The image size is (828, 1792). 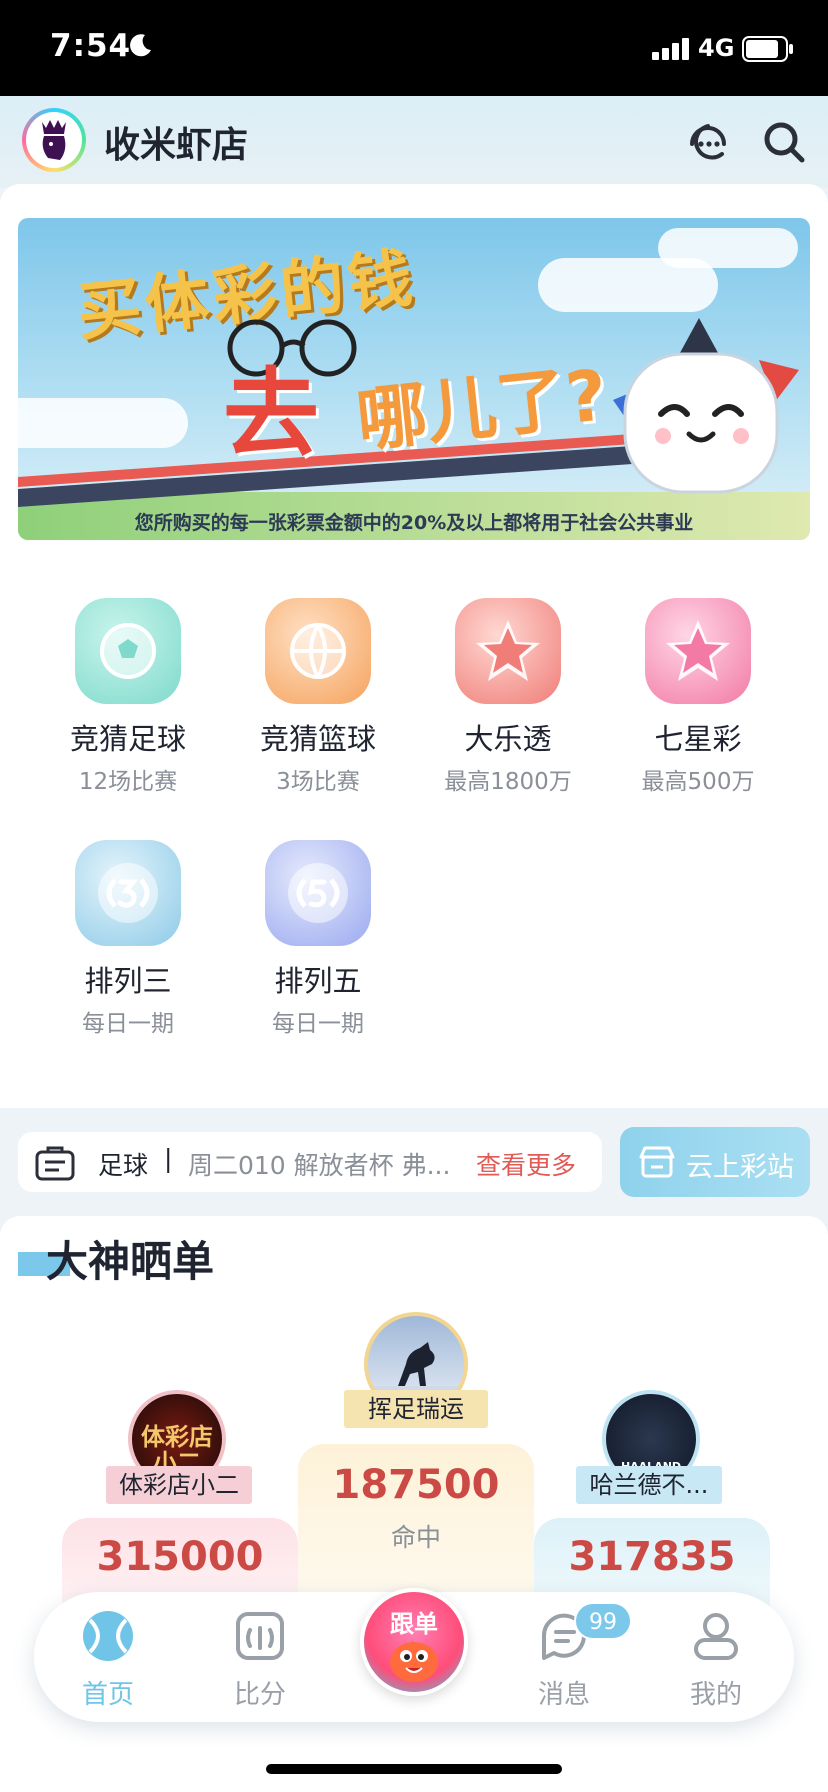 I want to click on tab-label: 消息, so click(x=563, y=1695).